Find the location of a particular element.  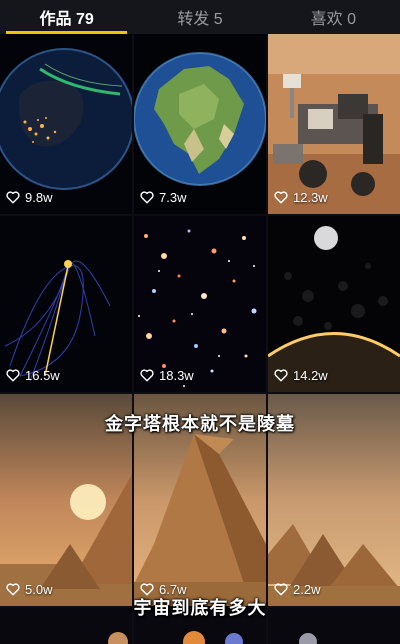

like-count: 18.3w is located at coordinates (167, 375).